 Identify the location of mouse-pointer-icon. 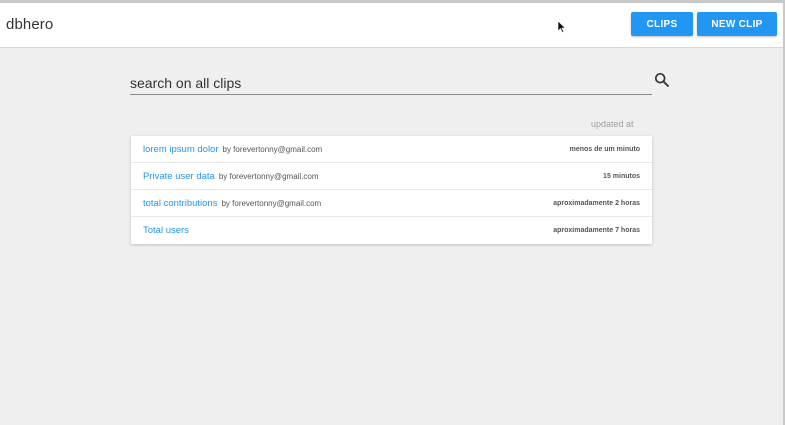
(562, 26).